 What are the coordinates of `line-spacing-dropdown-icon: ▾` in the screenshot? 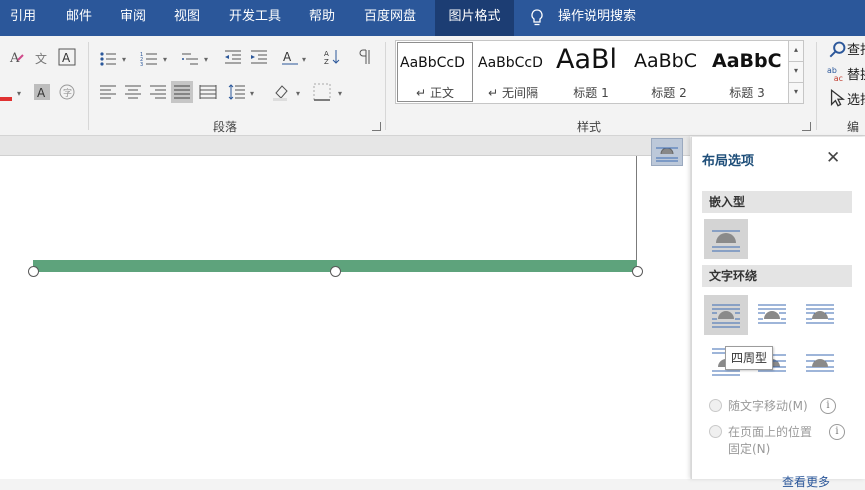 It's located at (252, 93).